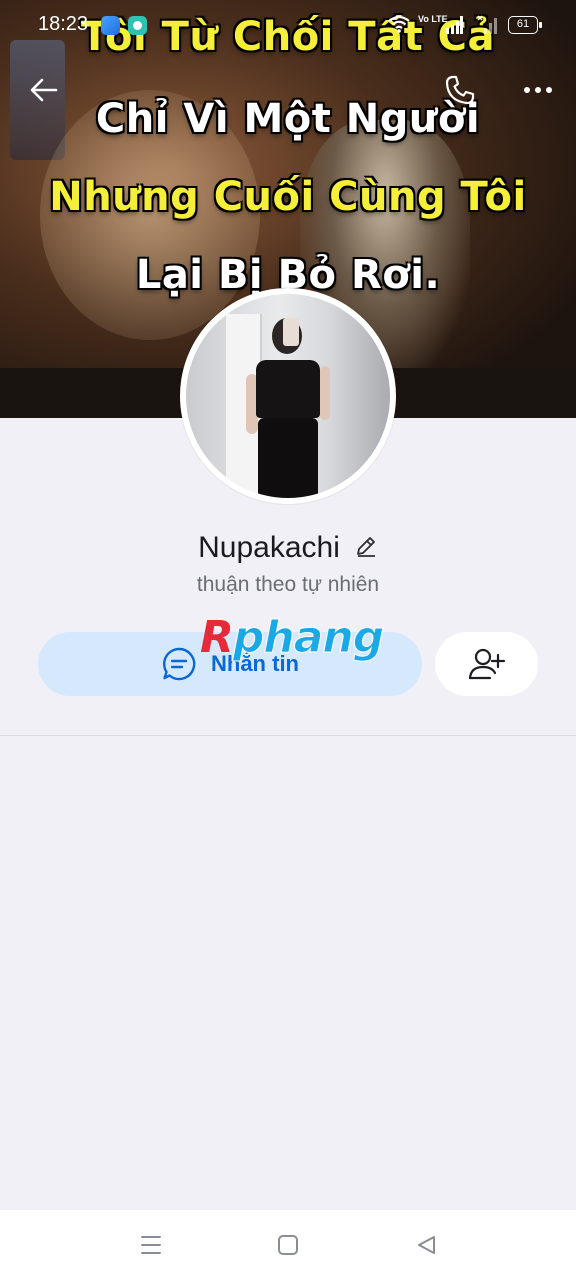  I want to click on edit-name-button, so click(366, 548).